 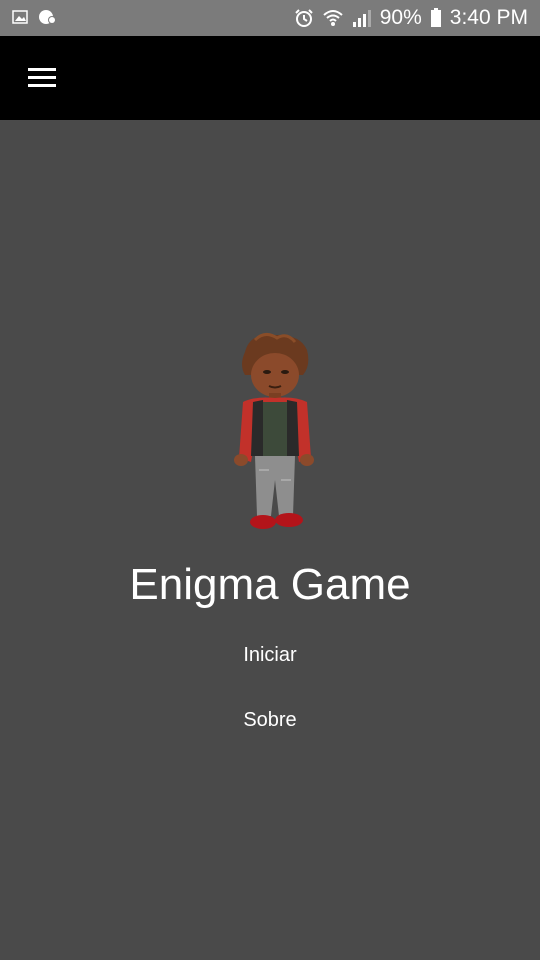 I want to click on clock: 3:40 PM, so click(x=488, y=17).